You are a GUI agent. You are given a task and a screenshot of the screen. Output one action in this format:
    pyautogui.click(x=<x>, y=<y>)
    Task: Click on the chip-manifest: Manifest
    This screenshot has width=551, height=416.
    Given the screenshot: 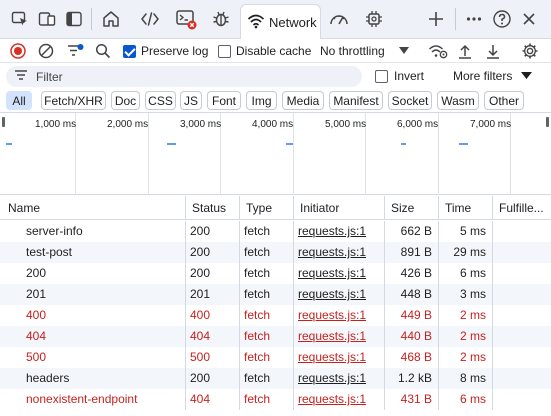 What is the action you would take?
    pyautogui.click(x=356, y=100)
    